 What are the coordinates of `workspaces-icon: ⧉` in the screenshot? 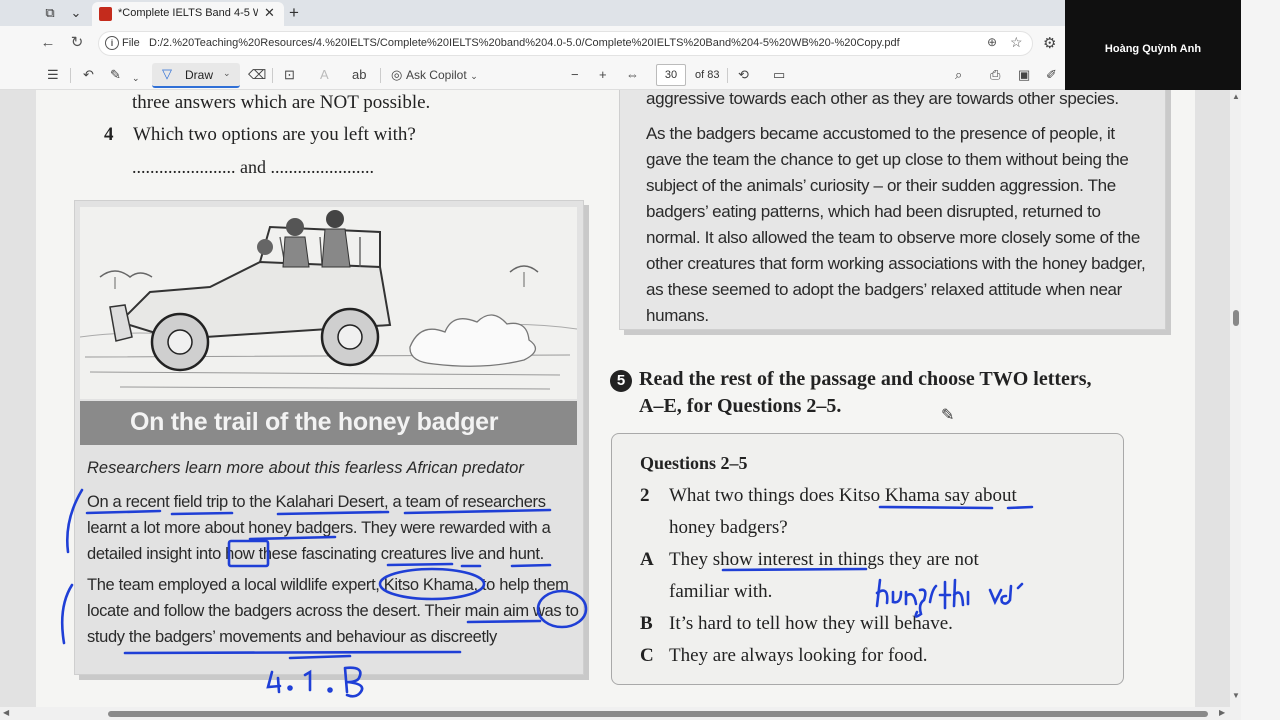 It's located at (50, 13).